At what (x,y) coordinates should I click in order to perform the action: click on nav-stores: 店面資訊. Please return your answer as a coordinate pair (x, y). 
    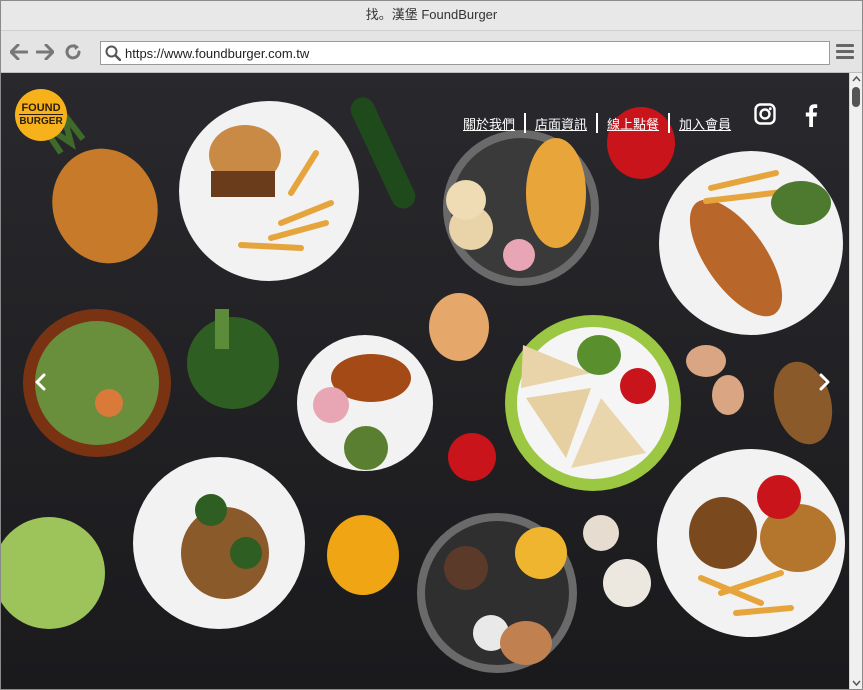
    Looking at the image, I should click on (561, 123).